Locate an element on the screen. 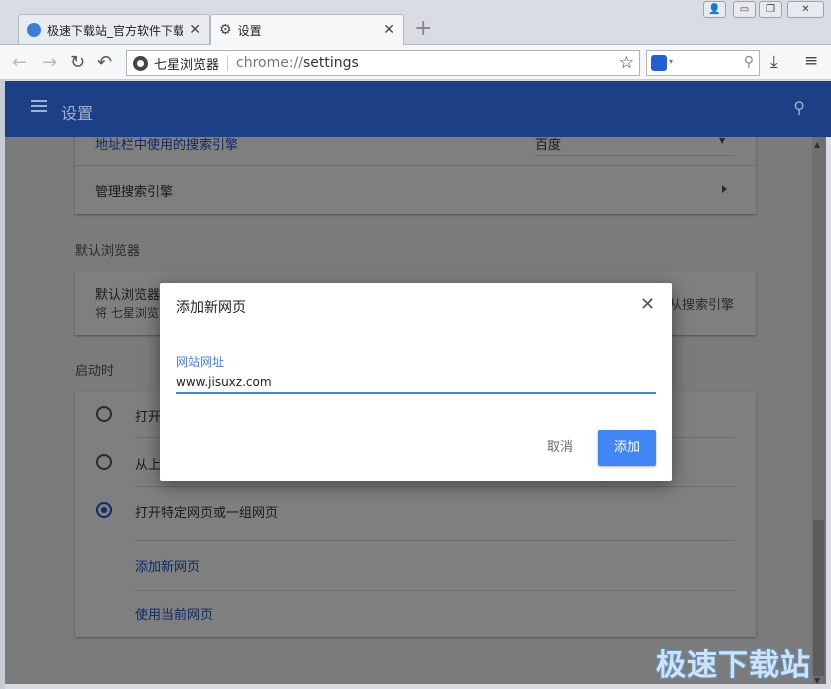 This screenshot has height=689, width=831. select-underline is located at coordinates (635, 155).